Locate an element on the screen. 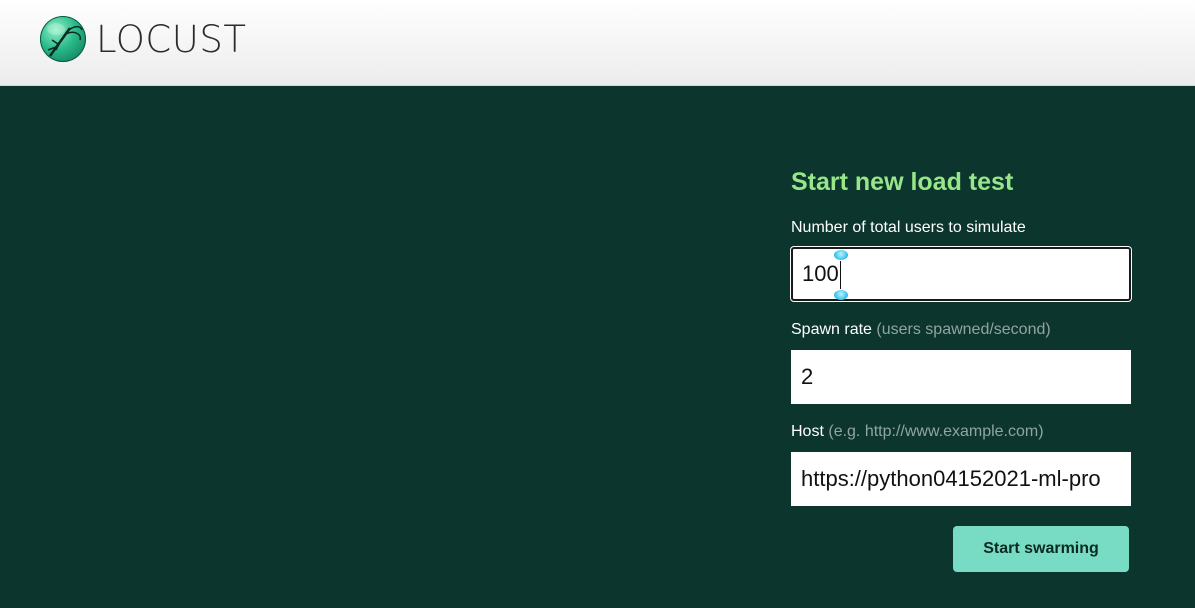 This screenshot has width=1195, height=608. top-bar: LOCUST is located at coordinates (597, 43).